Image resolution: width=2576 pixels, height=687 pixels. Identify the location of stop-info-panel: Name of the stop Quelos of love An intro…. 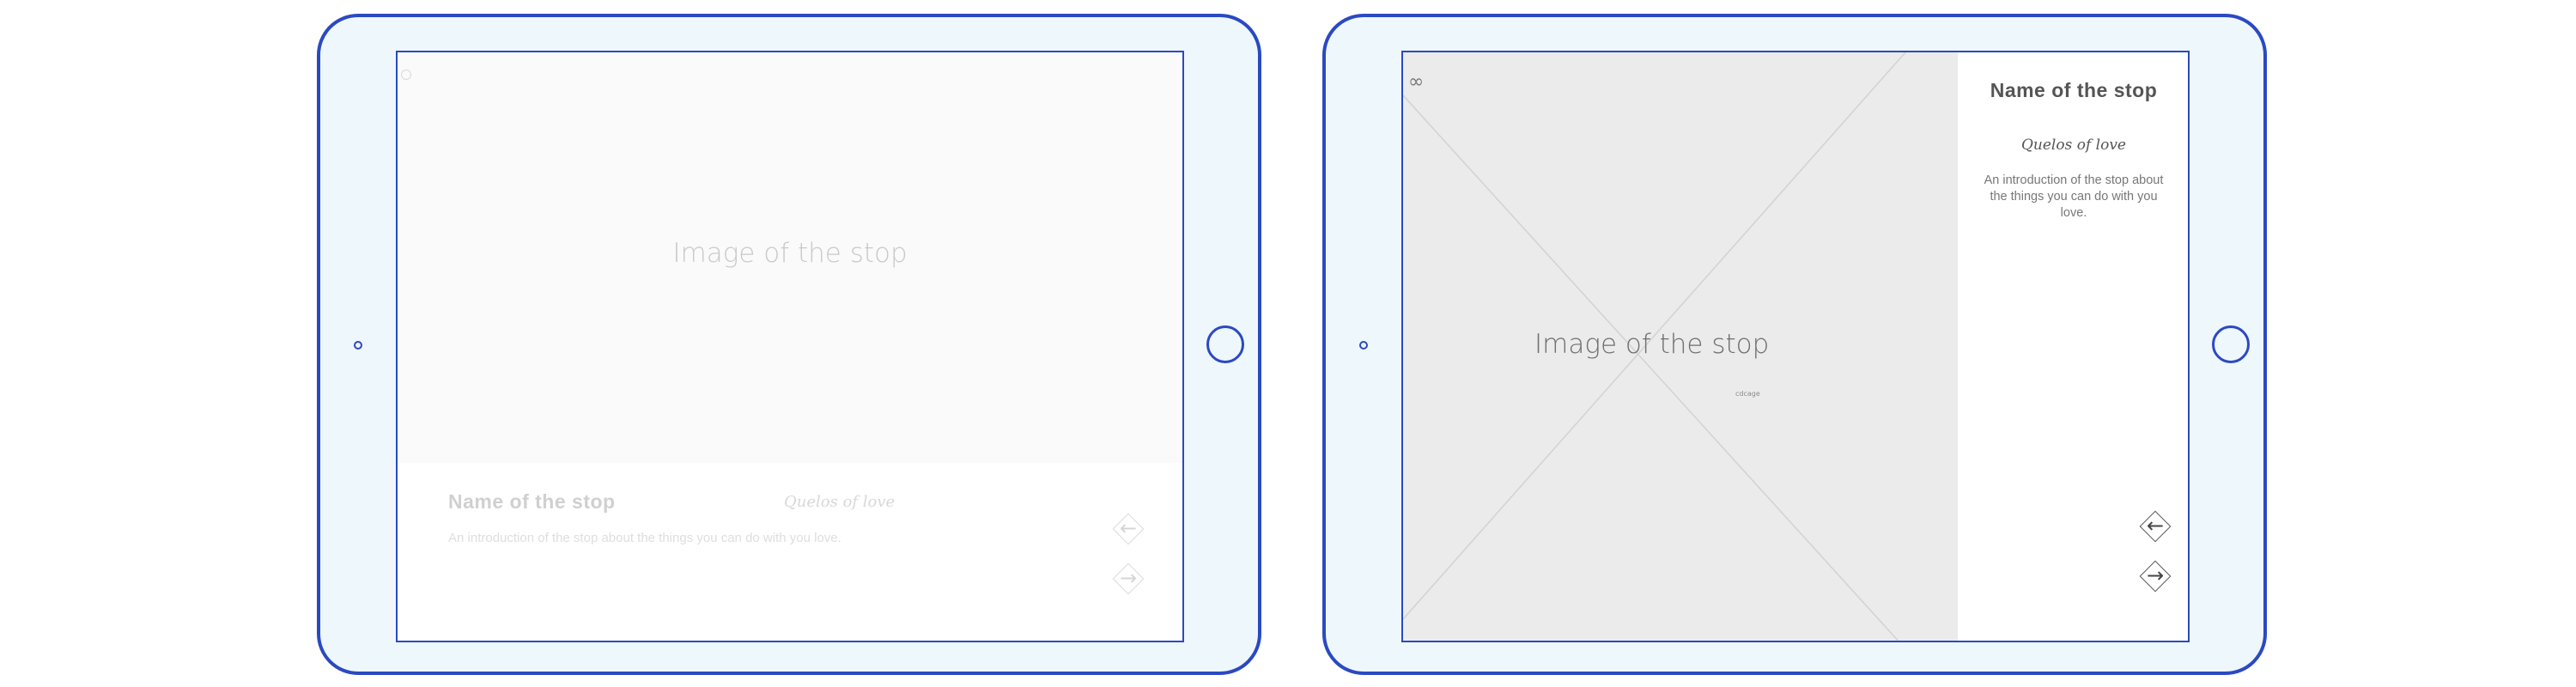
(2073, 346).